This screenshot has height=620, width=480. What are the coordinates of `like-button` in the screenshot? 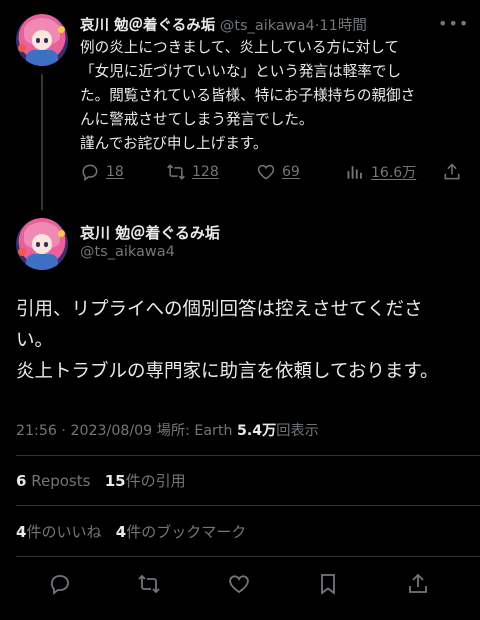 It's located at (239, 584).